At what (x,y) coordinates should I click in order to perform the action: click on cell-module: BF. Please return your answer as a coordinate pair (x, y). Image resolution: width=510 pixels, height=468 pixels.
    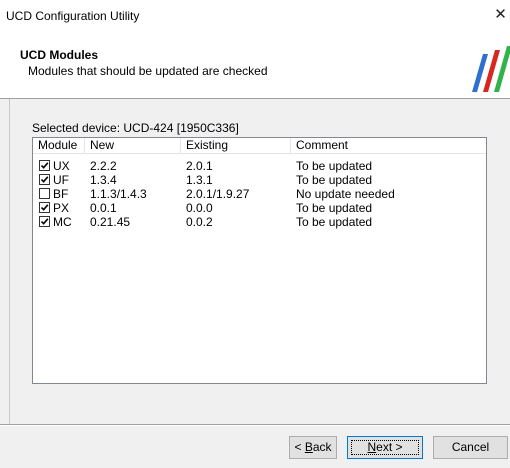
    Looking at the image, I should click on (61, 194).